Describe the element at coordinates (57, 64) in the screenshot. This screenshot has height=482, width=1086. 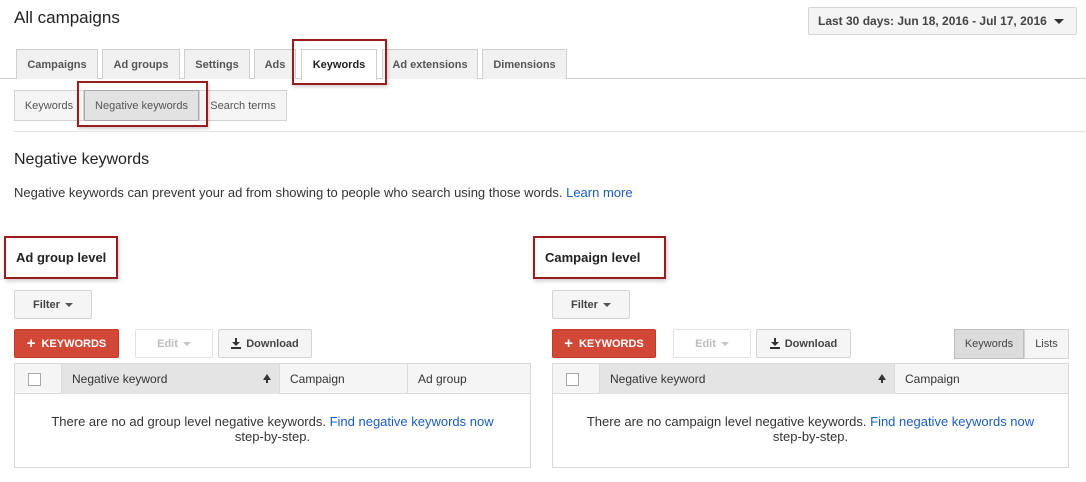
I see `tab-campaigns: Campaigns` at that location.